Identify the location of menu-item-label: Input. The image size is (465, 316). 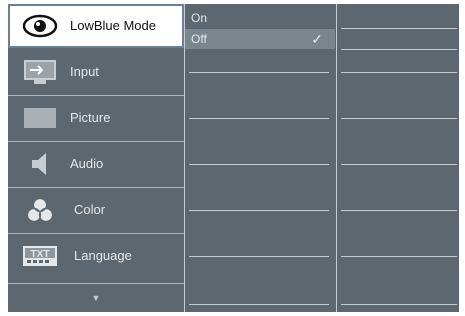
(84, 71).